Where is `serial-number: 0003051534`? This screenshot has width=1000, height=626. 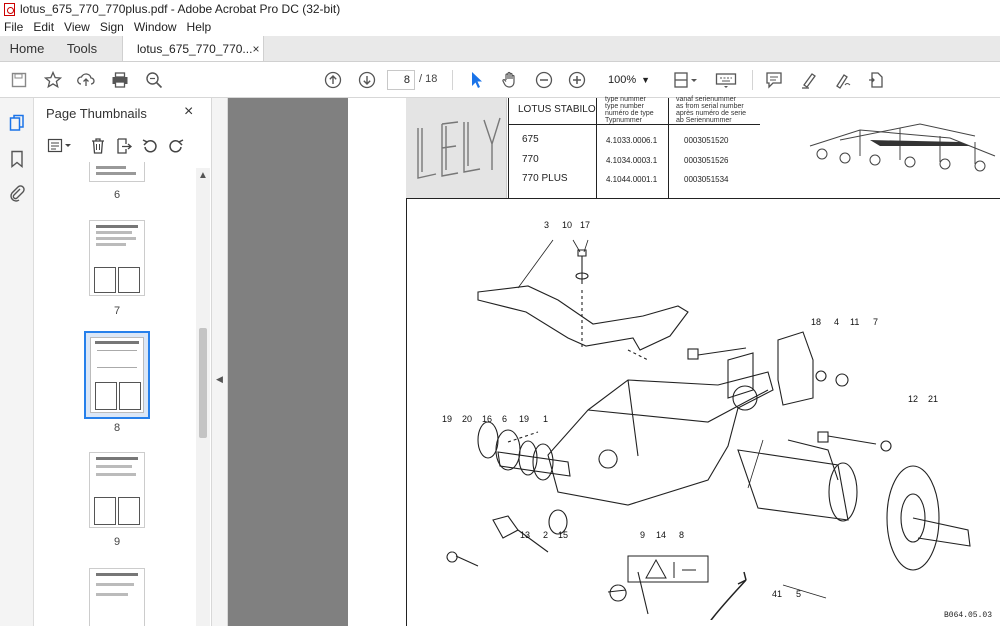 serial-number: 0003051534 is located at coordinates (706, 179).